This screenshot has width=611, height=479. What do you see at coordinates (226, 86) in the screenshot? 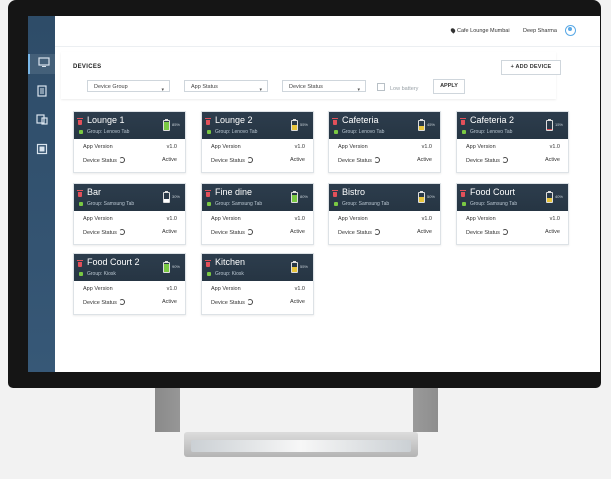
I see `app-status-select: App Status ▾` at bounding box center [226, 86].